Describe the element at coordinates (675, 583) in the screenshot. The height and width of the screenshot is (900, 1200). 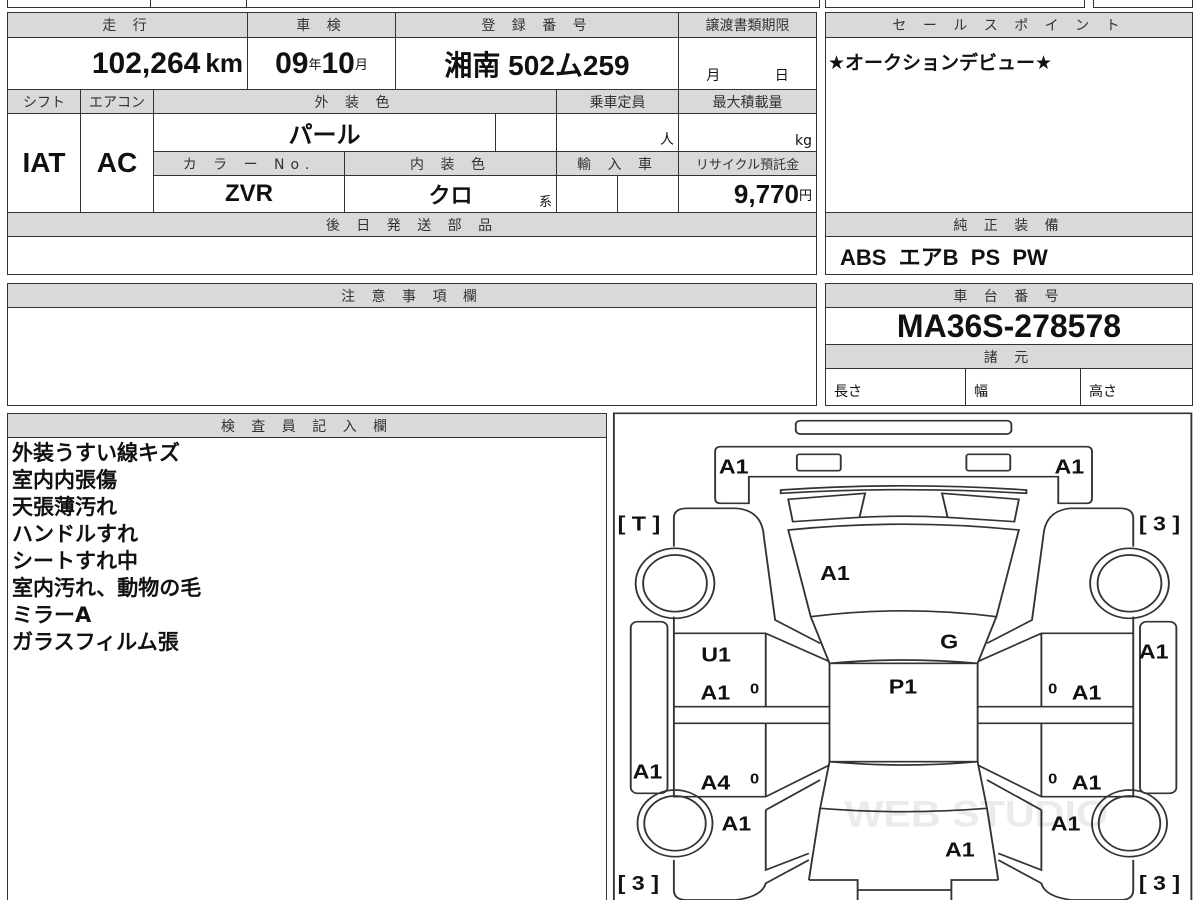
I see `wheel-fl` at that location.